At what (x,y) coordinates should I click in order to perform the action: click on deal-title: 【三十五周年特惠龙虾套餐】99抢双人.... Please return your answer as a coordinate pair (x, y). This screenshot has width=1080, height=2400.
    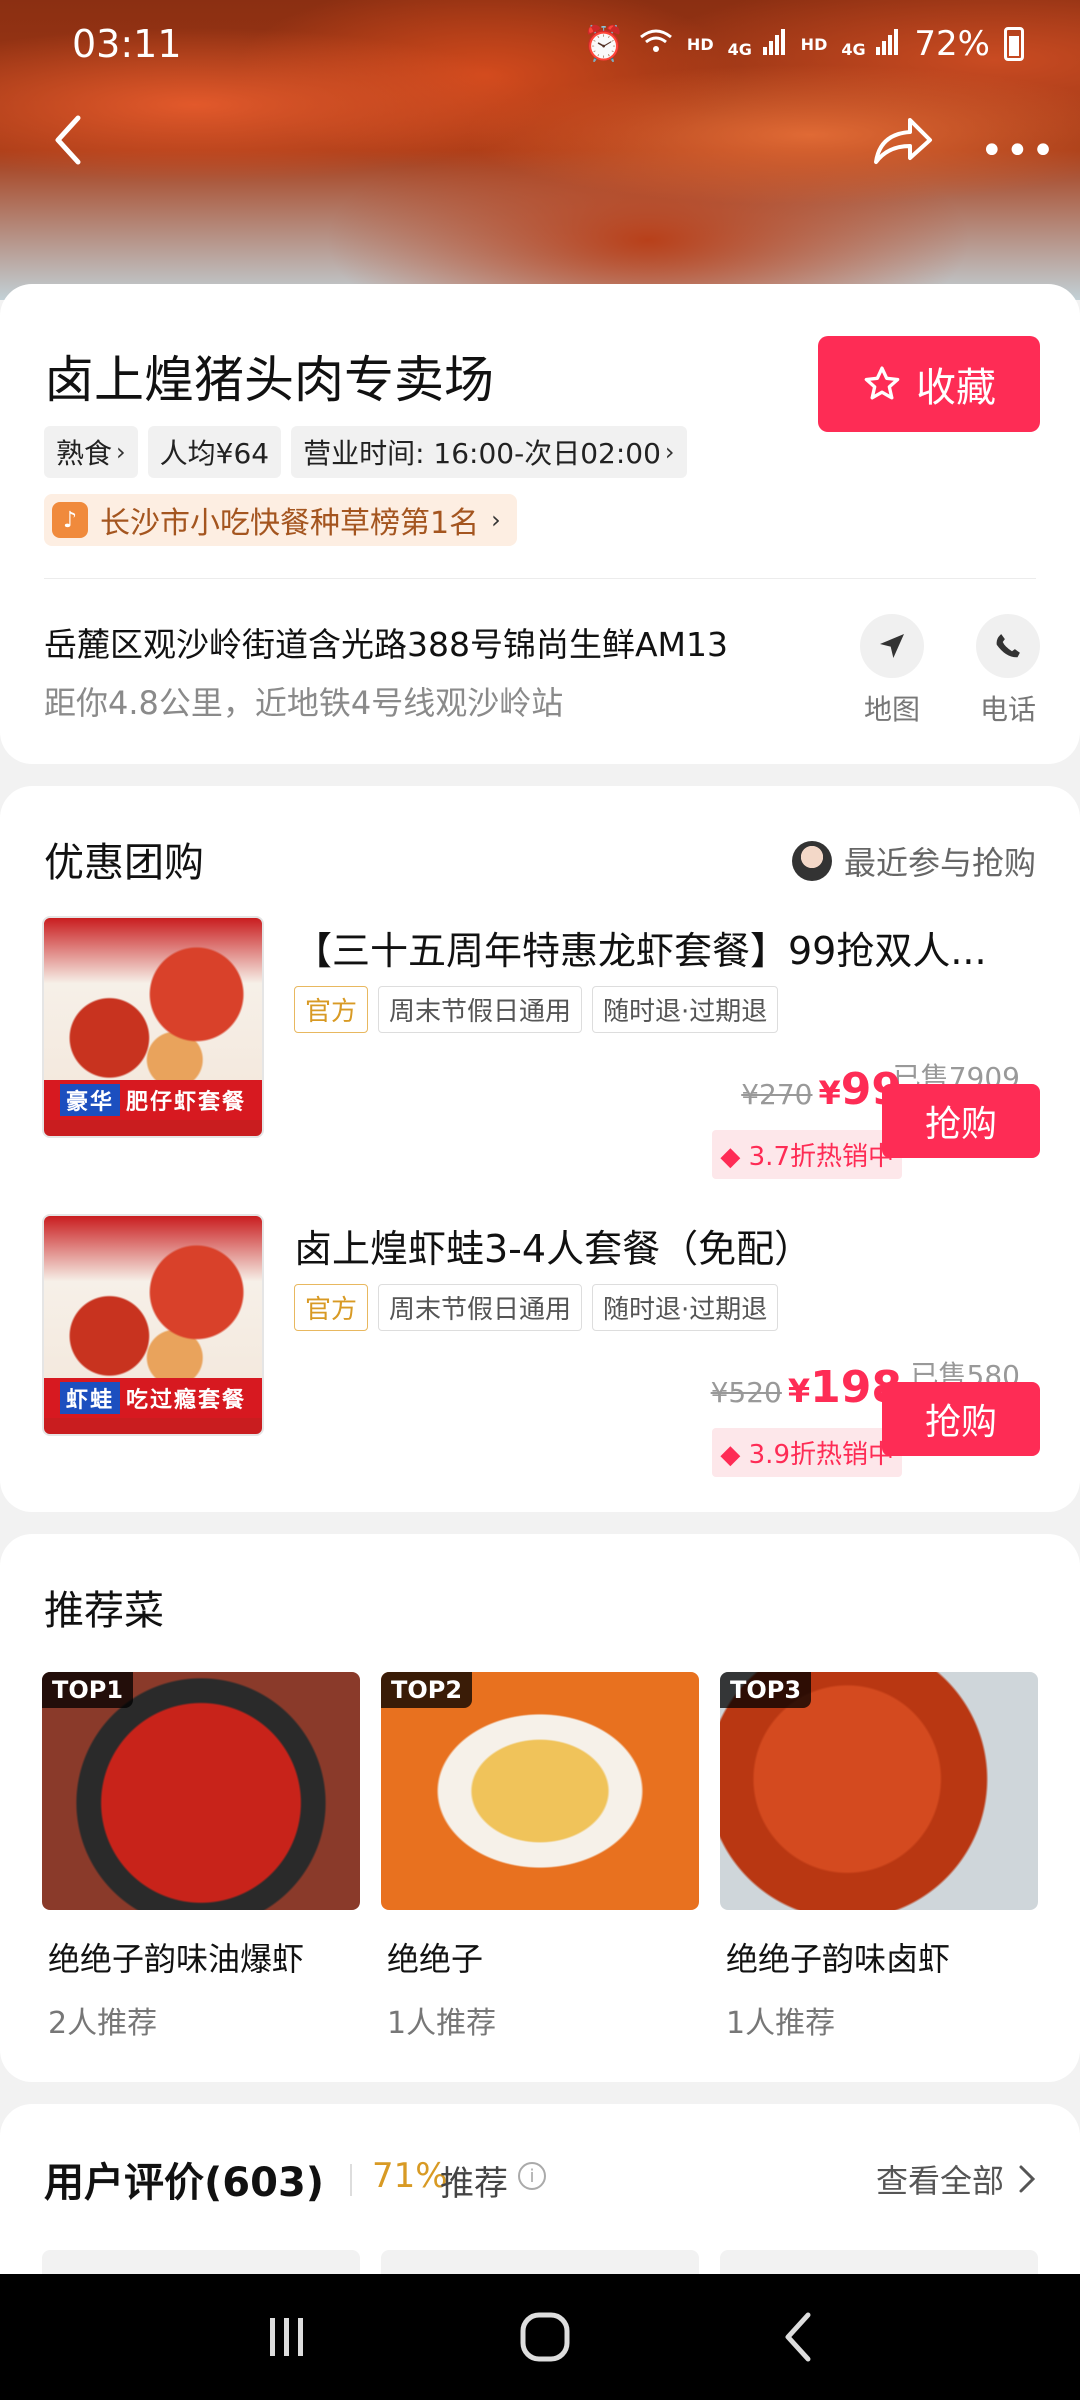
    Looking at the image, I should click on (640, 951).